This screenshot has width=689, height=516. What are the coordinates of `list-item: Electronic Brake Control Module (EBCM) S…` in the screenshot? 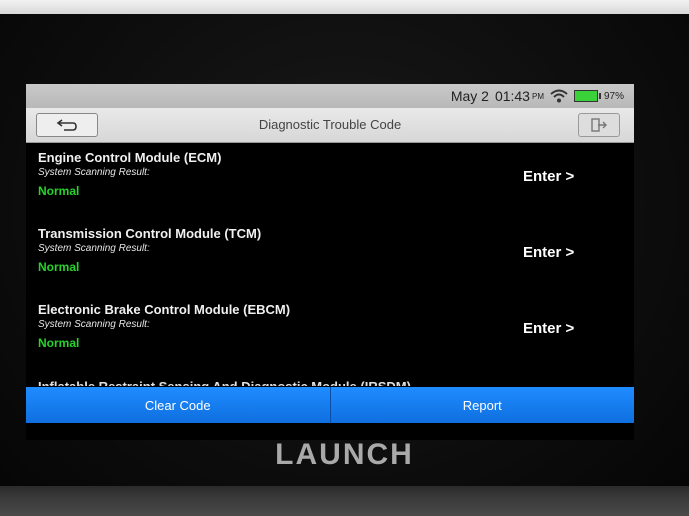 It's located at (330, 333).